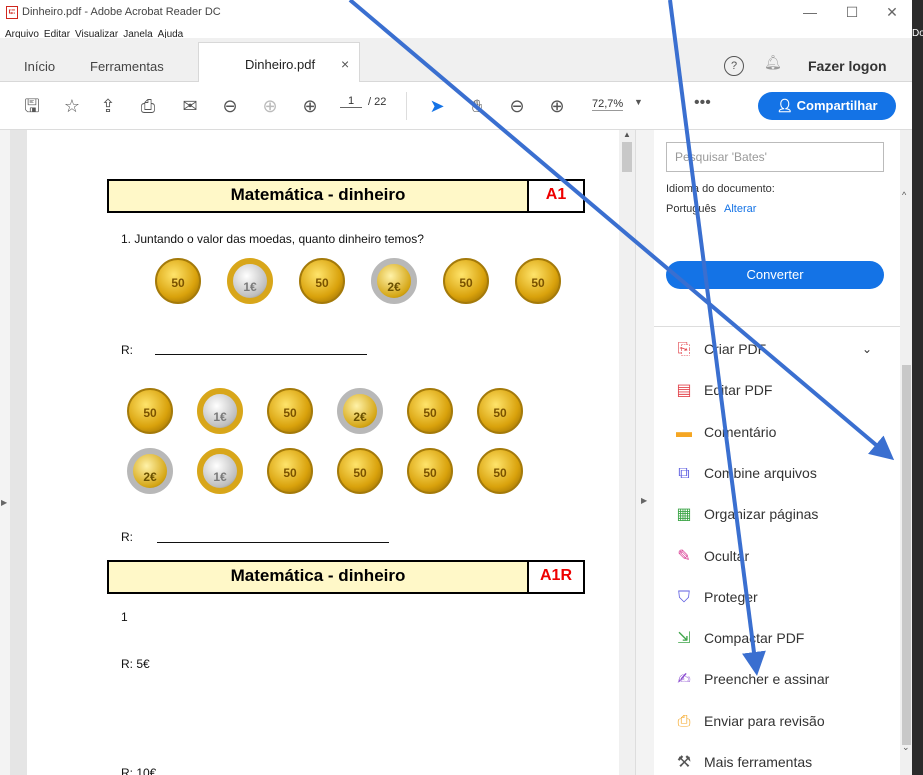 The width and height of the screenshot is (923, 775). What do you see at coordinates (684, 349) in the screenshot?
I see `create-pdf-icon: ⎘` at bounding box center [684, 349].